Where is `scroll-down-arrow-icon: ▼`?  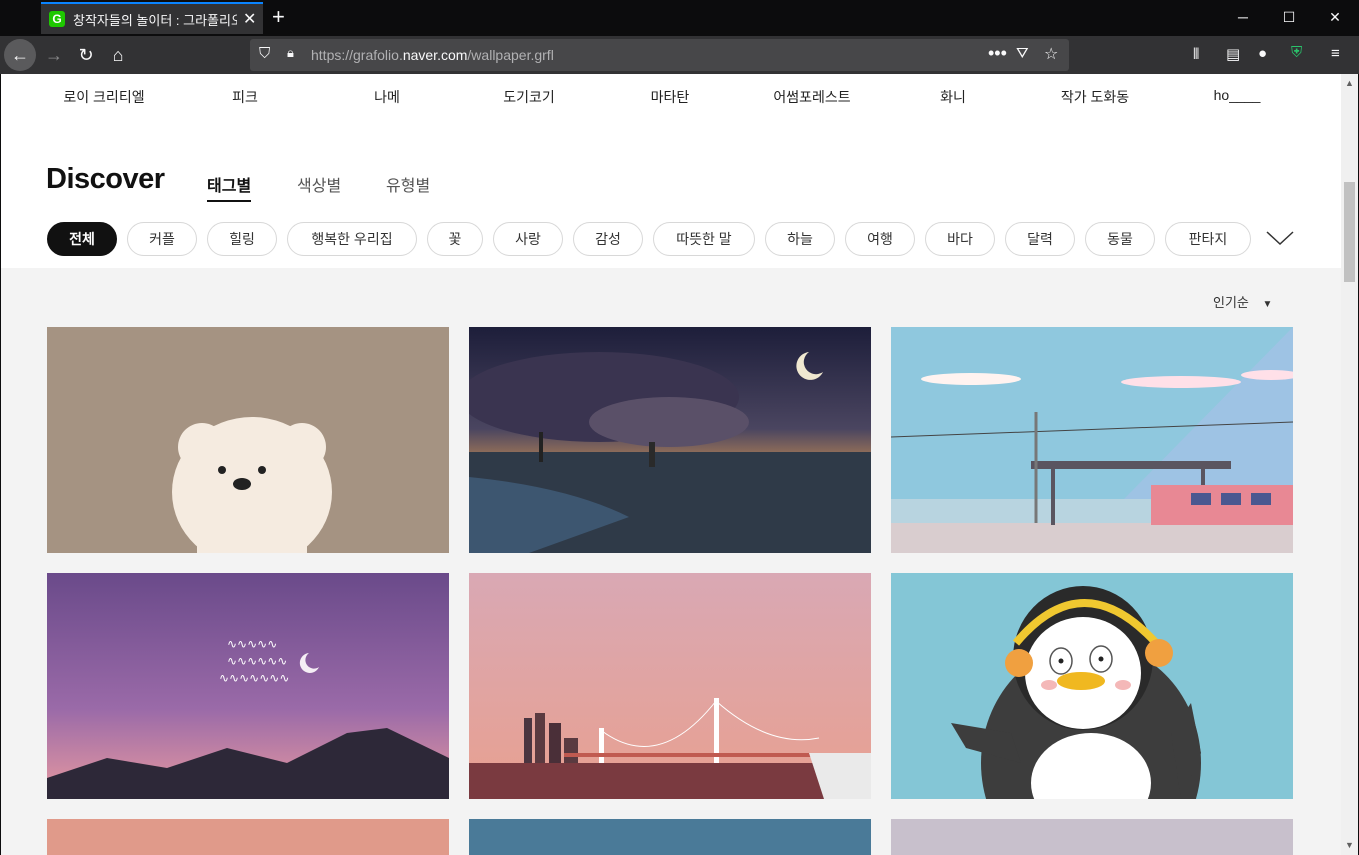
scroll-down-arrow-icon: ▼ is located at coordinates (1349, 845).